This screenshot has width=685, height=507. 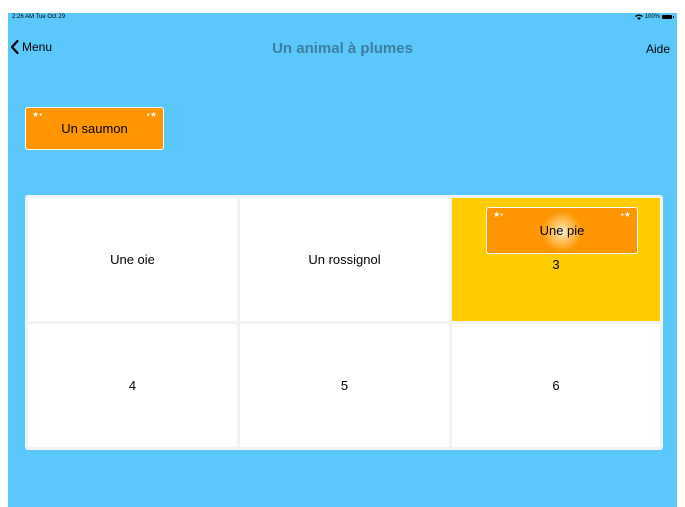 I want to click on card-label: Une pie, so click(x=562, y=230).